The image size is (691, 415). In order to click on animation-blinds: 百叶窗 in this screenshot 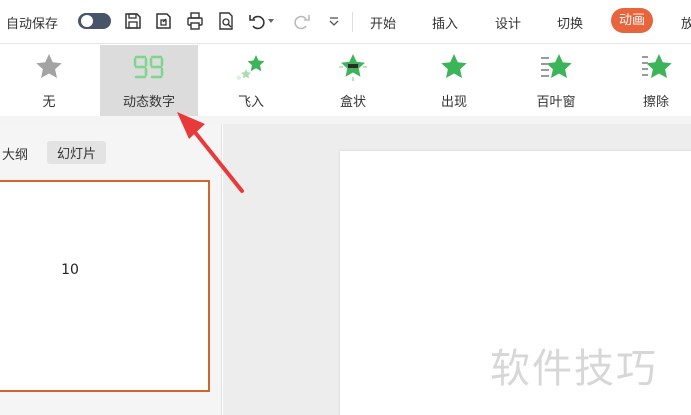, I will do `click(556, 81)`.